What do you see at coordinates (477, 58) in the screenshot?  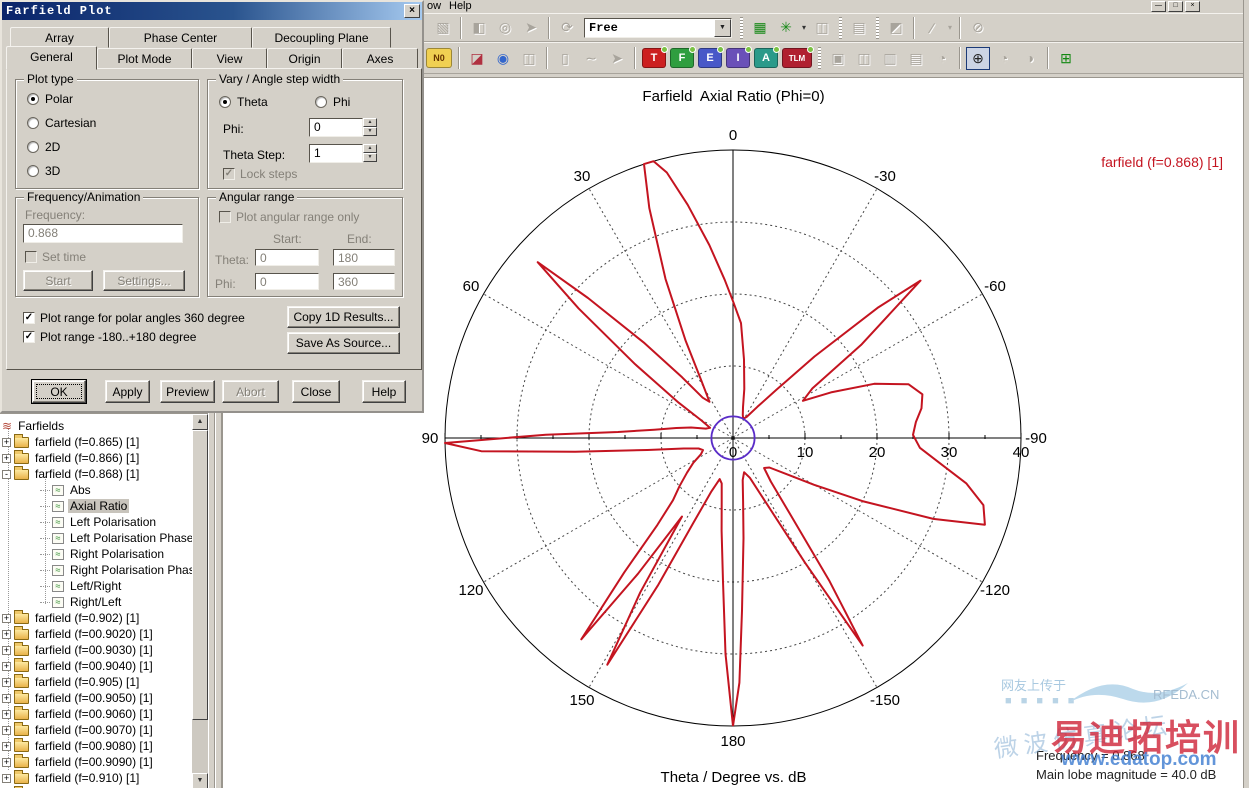 I see `material-view-icon: ◪` at bounding box center [477, 58].